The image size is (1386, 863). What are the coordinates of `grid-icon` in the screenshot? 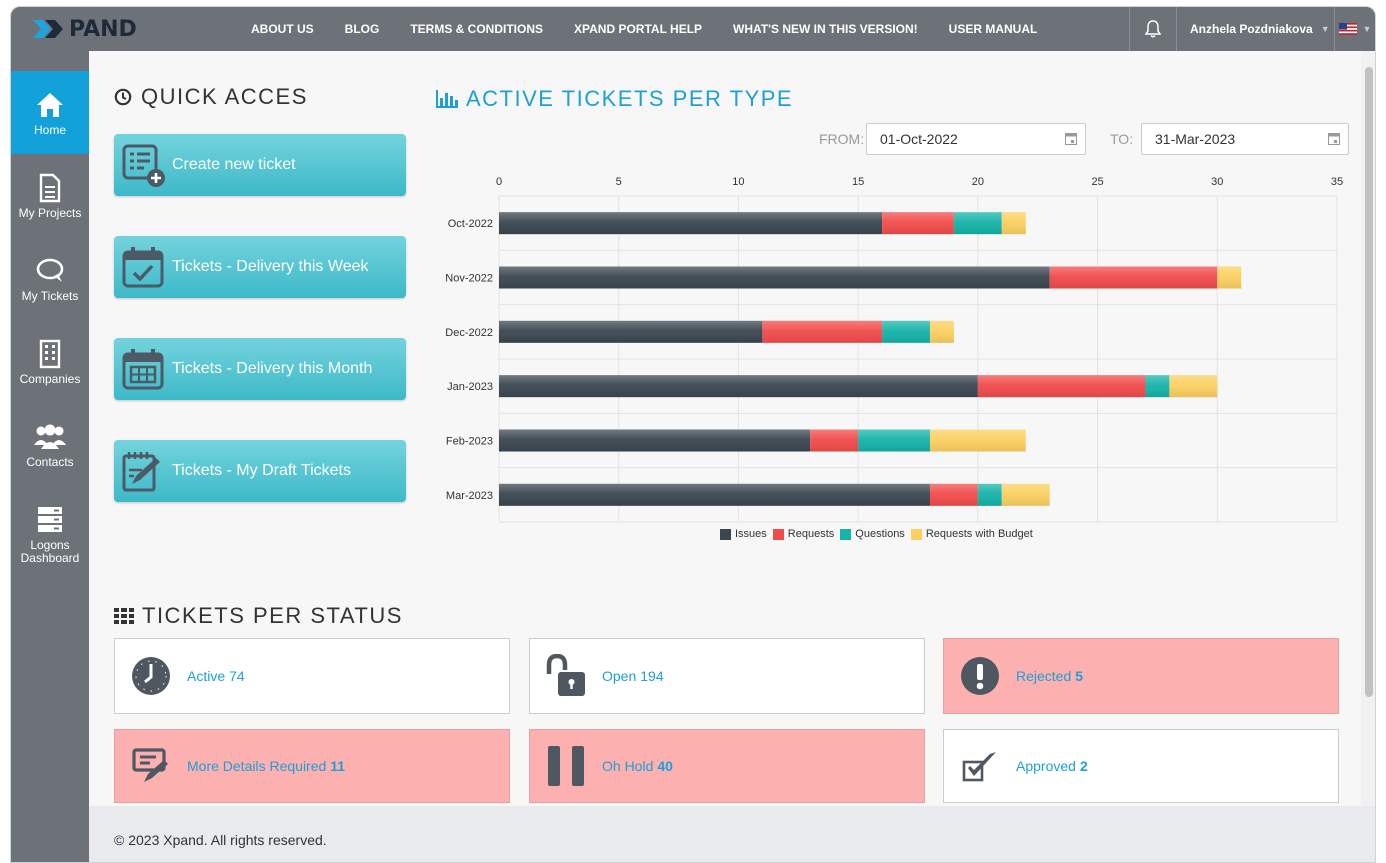 It's located at (124, 615).